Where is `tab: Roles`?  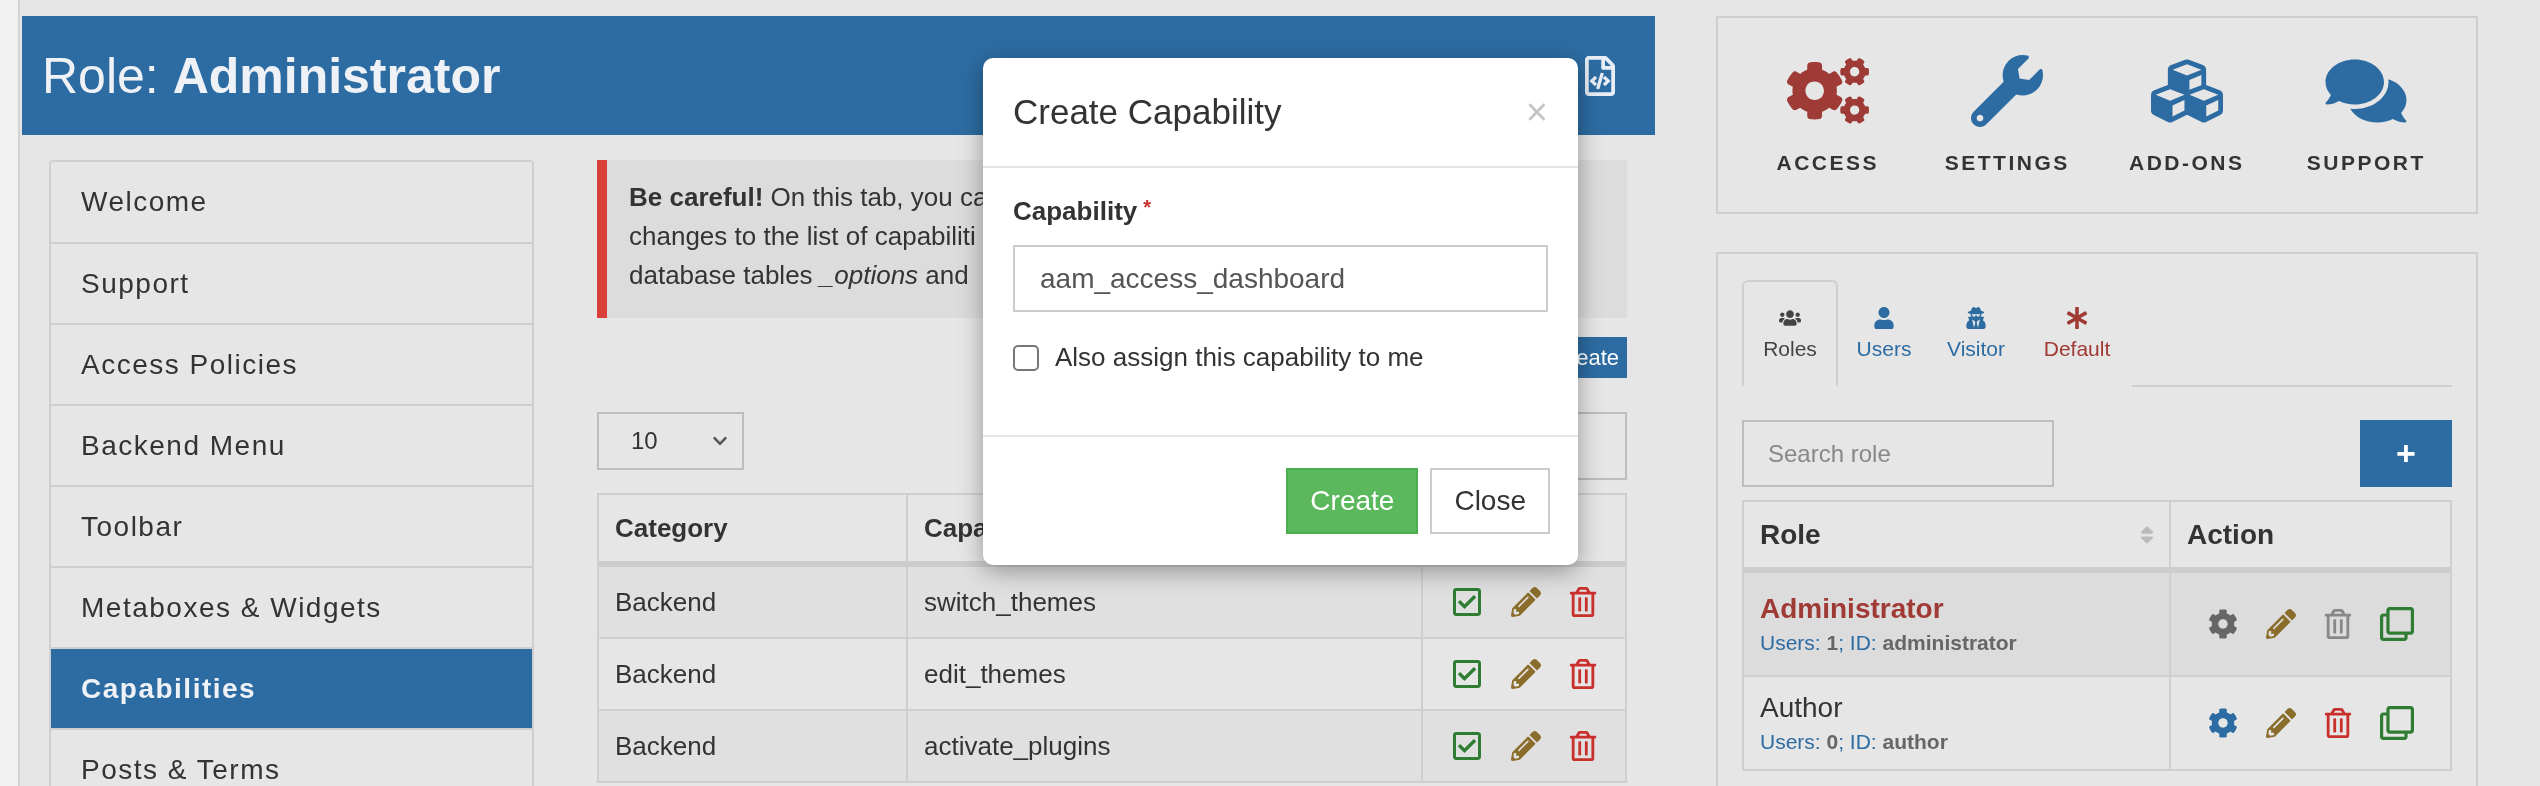 tab: Roles is located at coordinates (1790, 333).